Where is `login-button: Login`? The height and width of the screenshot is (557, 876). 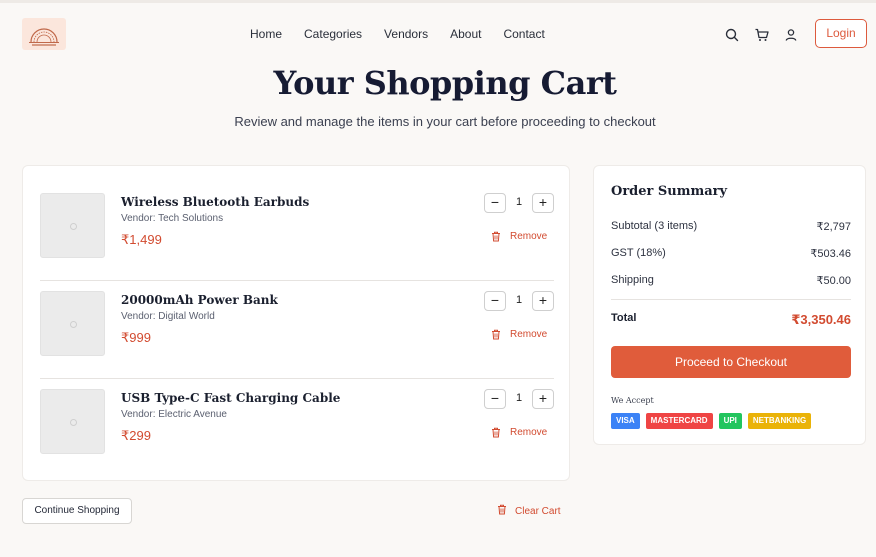 login-button: Login is located at coordinates (841, 33).